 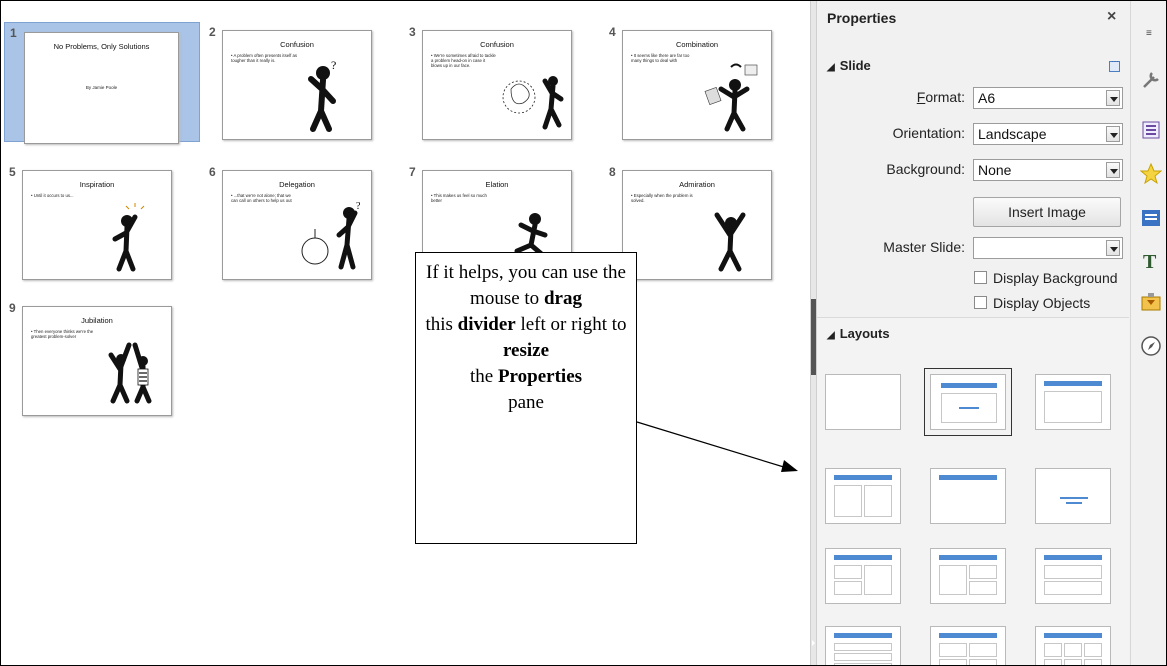 What do you see at coordinates (1111, 17) in the screenshot?
I see `close-icon: ×` at bounding box center [1111, 17].